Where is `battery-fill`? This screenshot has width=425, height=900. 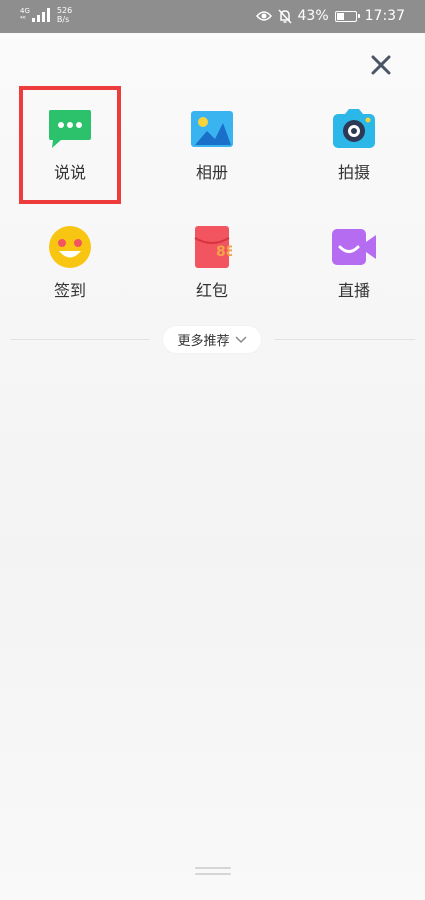
battery-fill is located at coordinates (340, 16).